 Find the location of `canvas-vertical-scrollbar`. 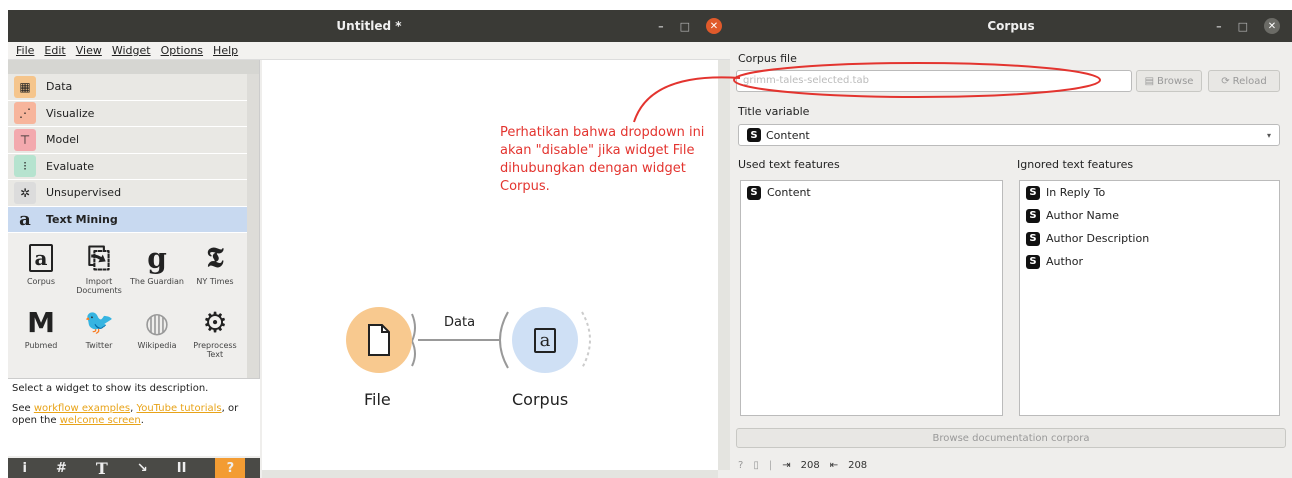

canvas-vertical-scrollbar is located at coordinates (724, 265).